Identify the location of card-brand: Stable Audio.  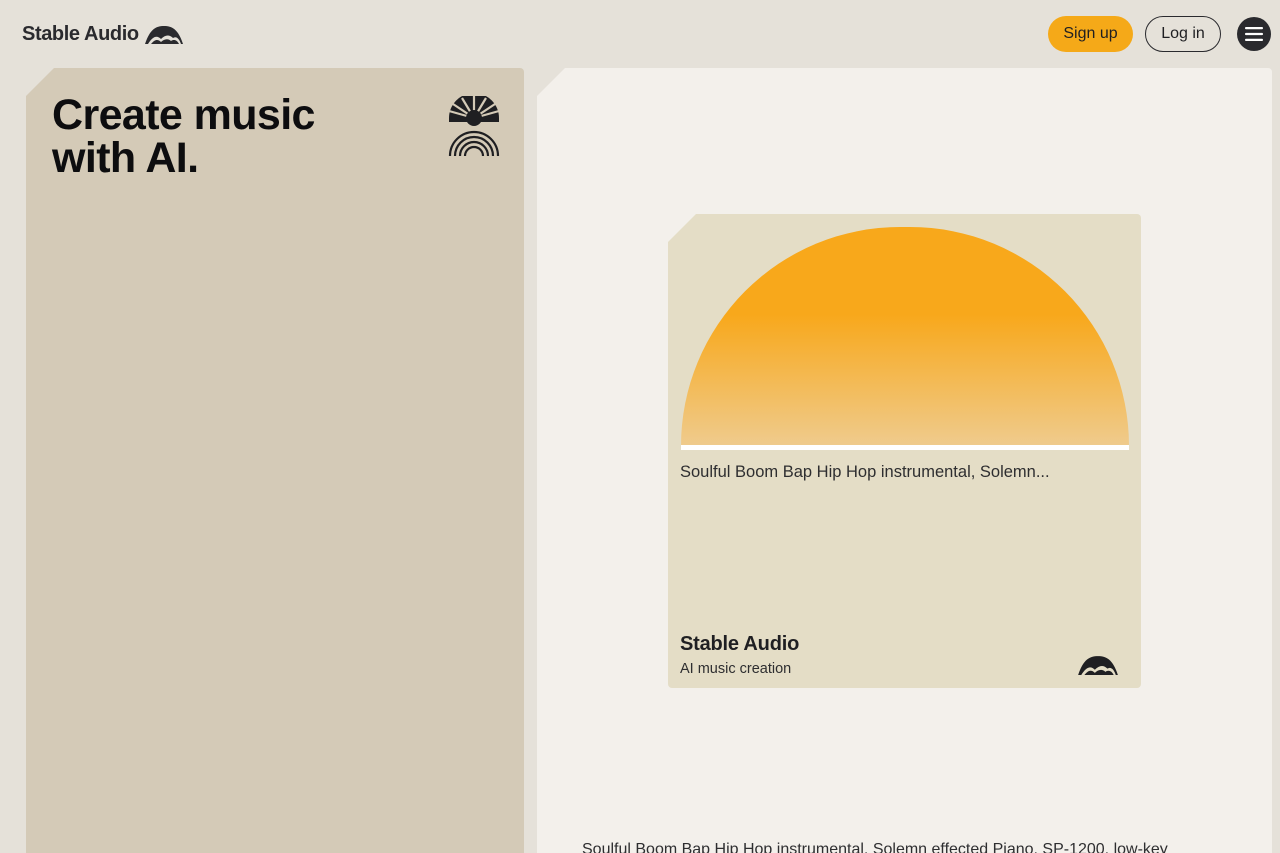
(740, 644).